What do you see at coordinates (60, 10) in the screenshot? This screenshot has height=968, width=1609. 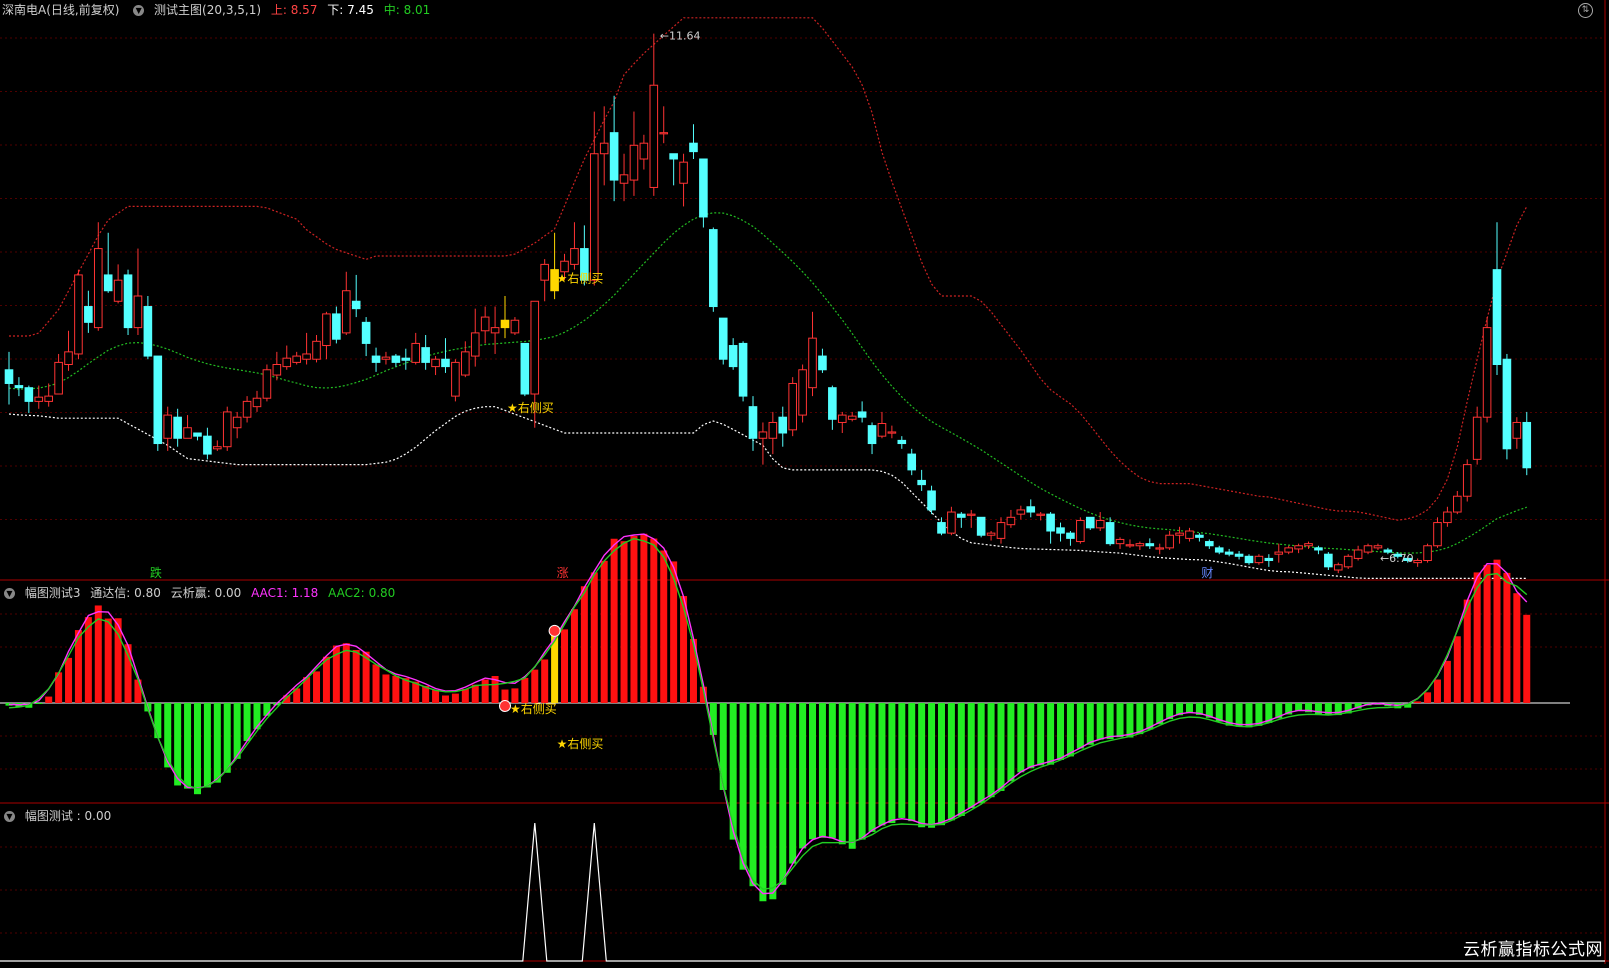 I see `stock-name: 深南电A(日线,前复权)` at bounding box center [60, 10].